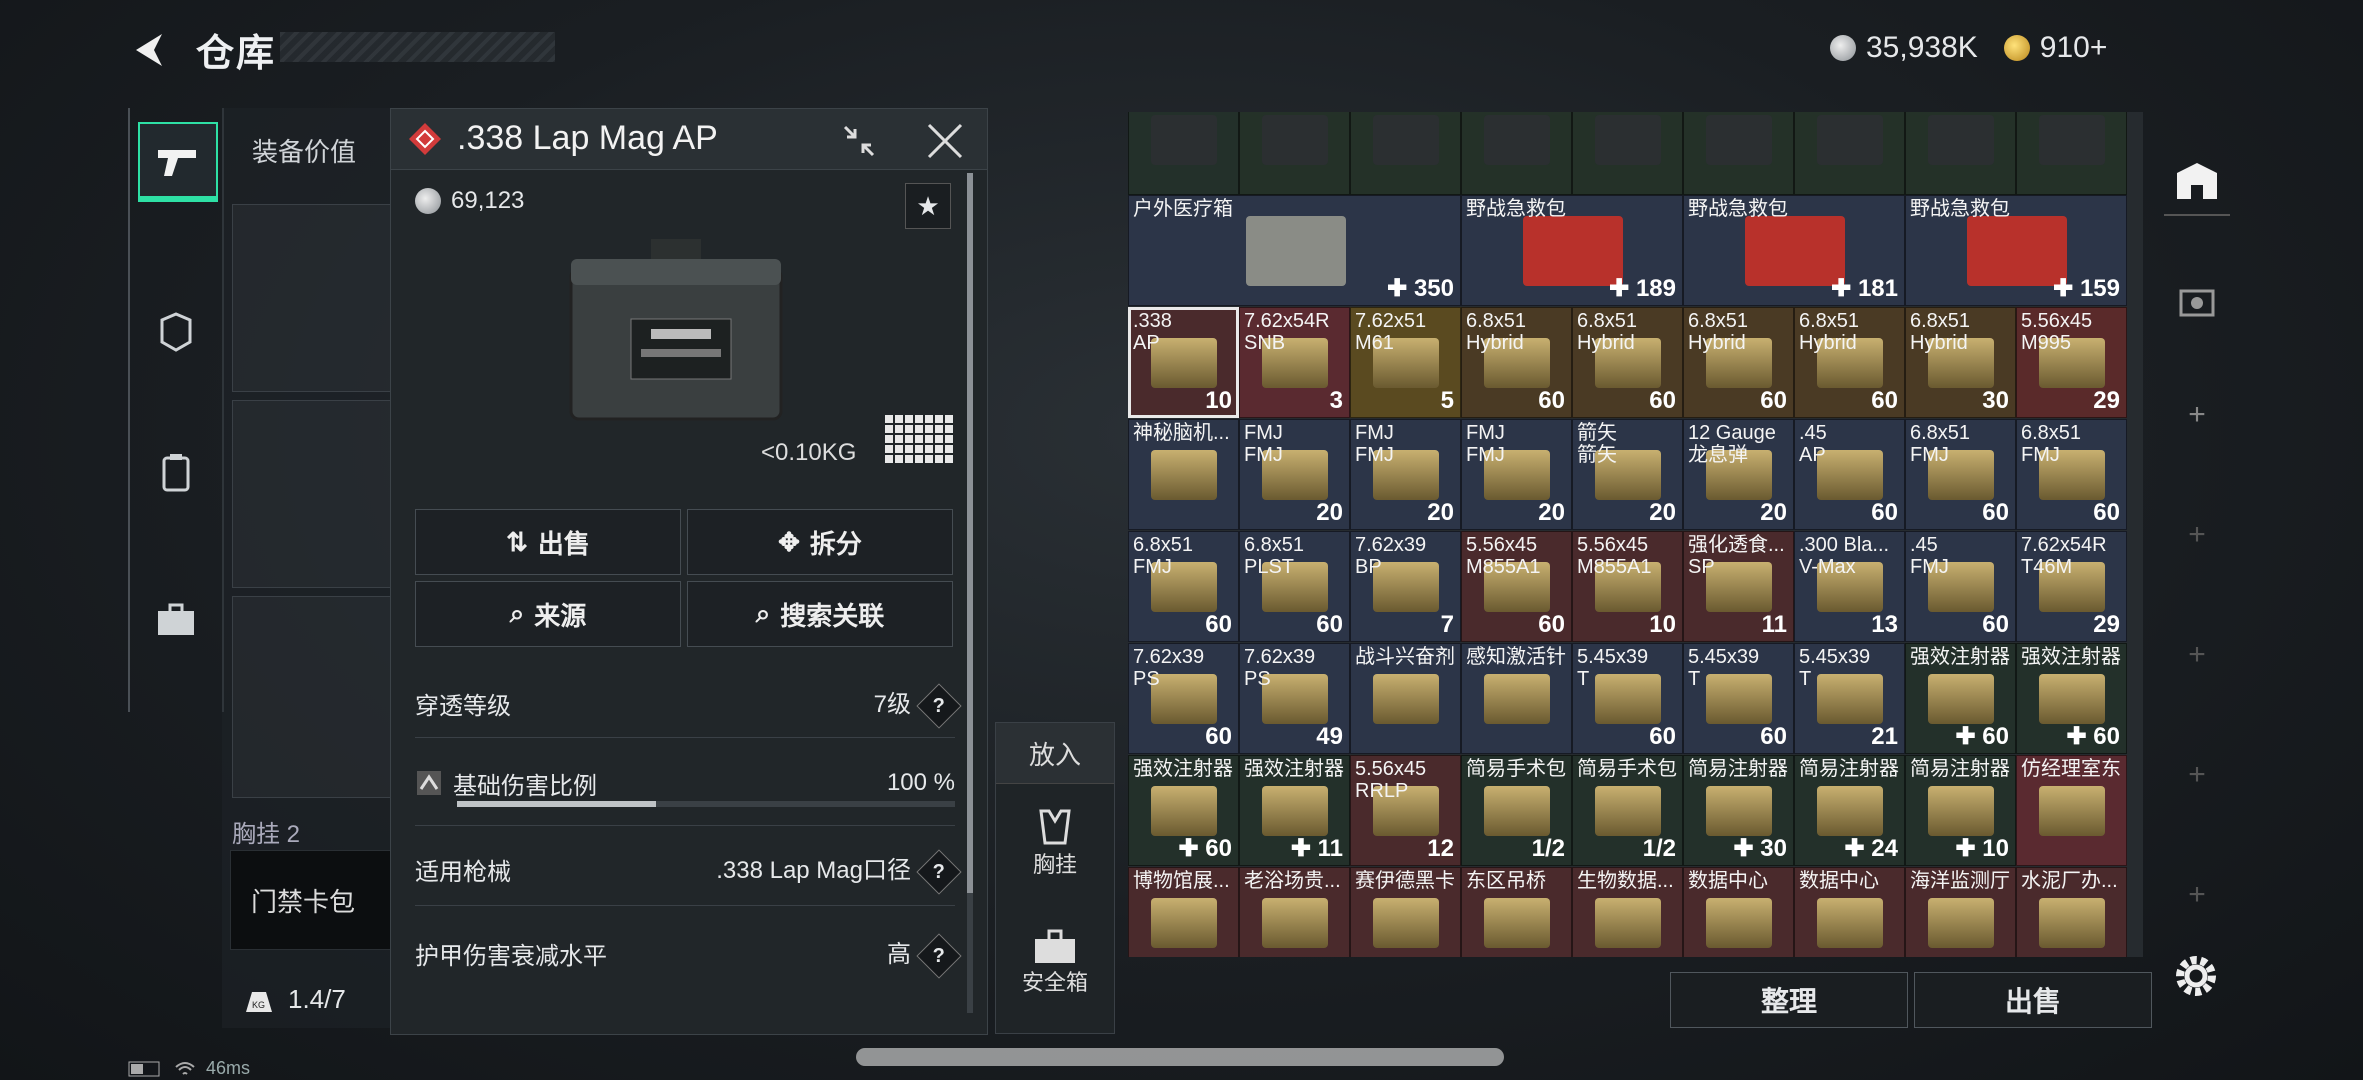 The height and width of the screenshot is (1080, 2363). Describe the element at coordinates (2071, 810) in the screenshot. I see `inventory-item: 仿经理室东` at that location.